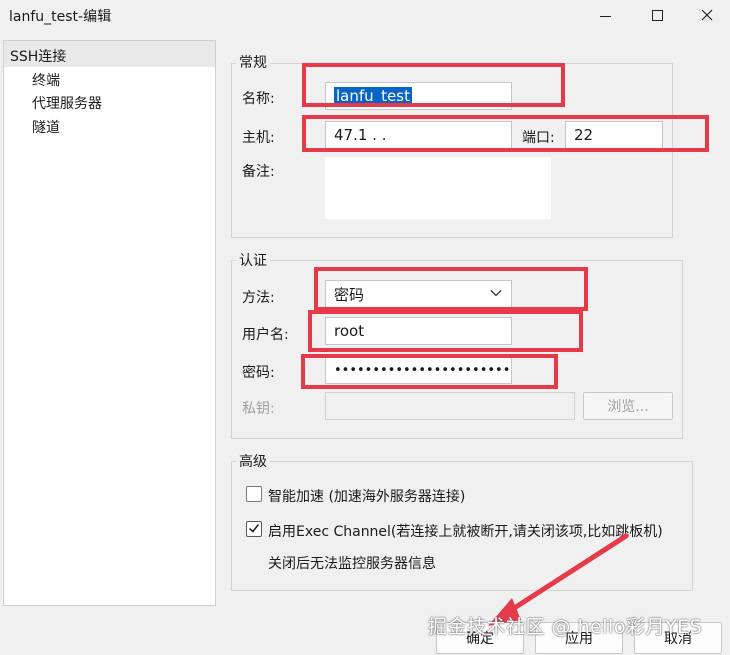 This screenshot has height=655, width=730. I want to click on annotation-arrow-icon, so click(558, 579).